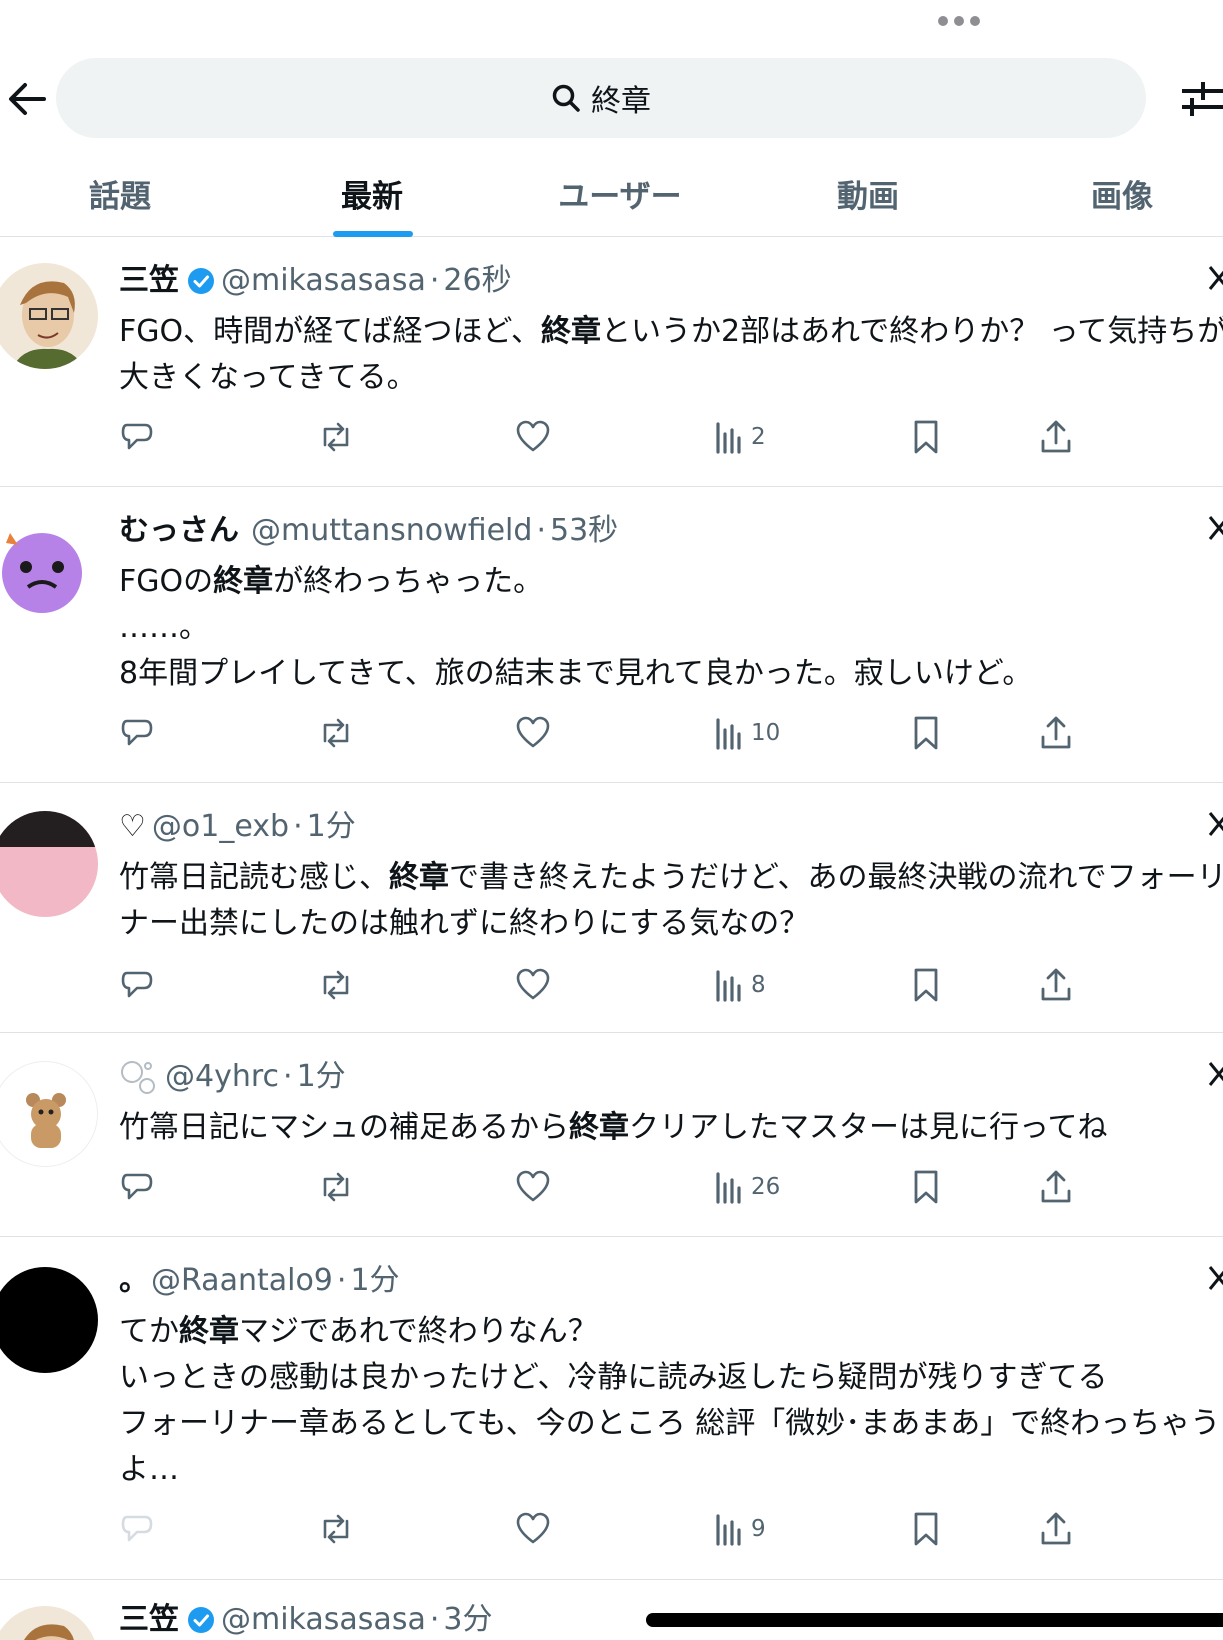 The image size is (1223, 1640). Describe the element at coordinates (758, 985) in the screenshot. I see `view-count: 8` at that location.